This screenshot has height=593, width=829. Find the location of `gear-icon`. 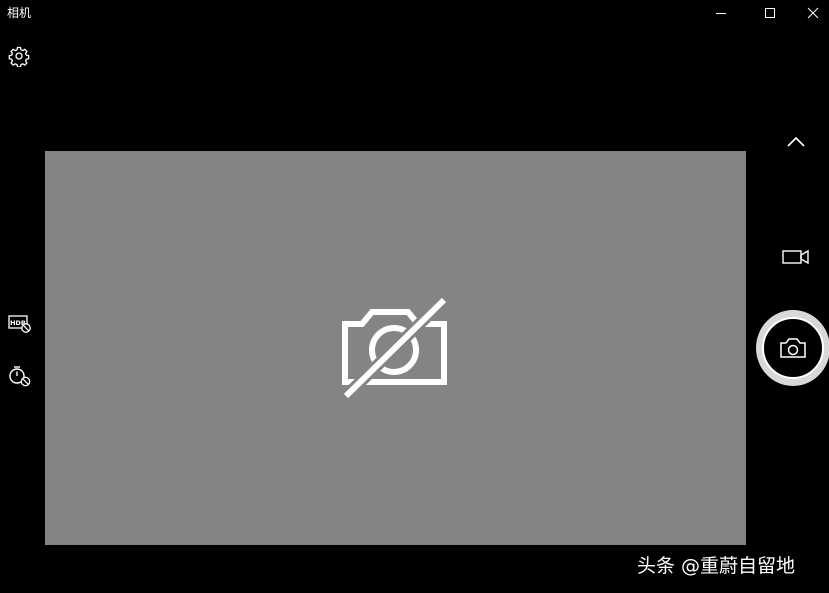

gear-icon is located at coordinates (19, 56).